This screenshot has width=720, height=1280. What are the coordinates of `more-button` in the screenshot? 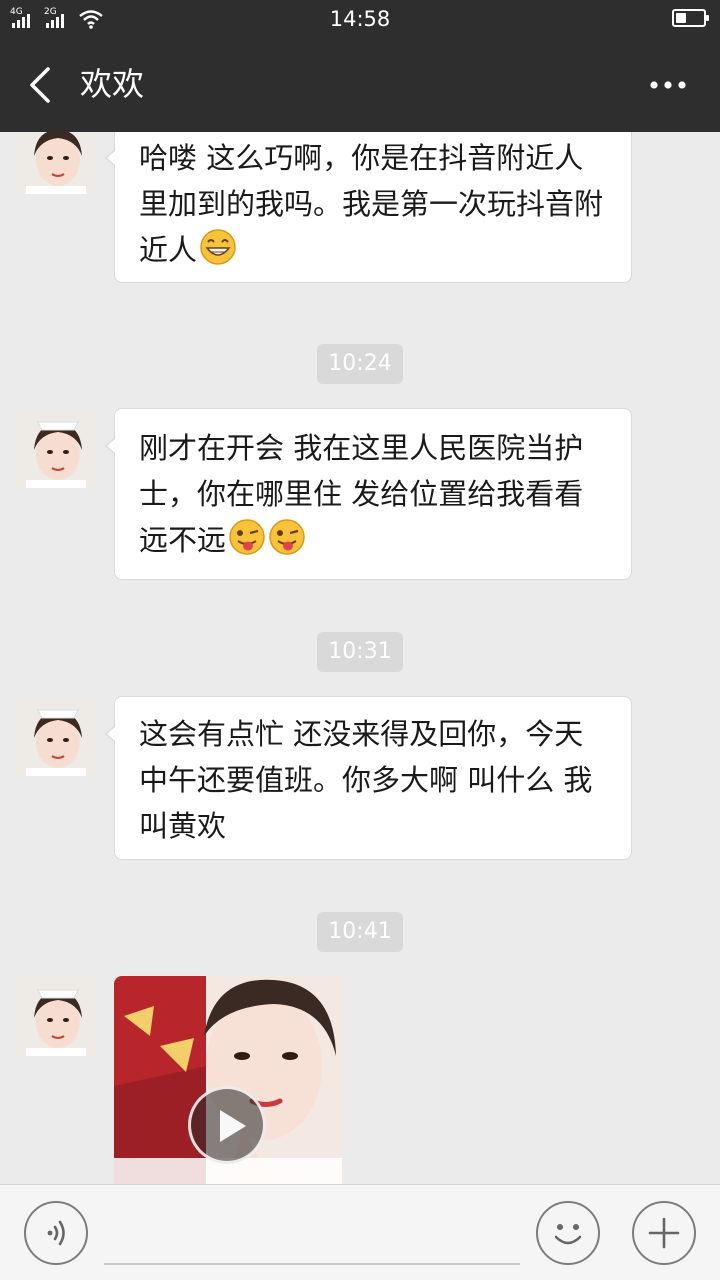 It's located at (668, 85).